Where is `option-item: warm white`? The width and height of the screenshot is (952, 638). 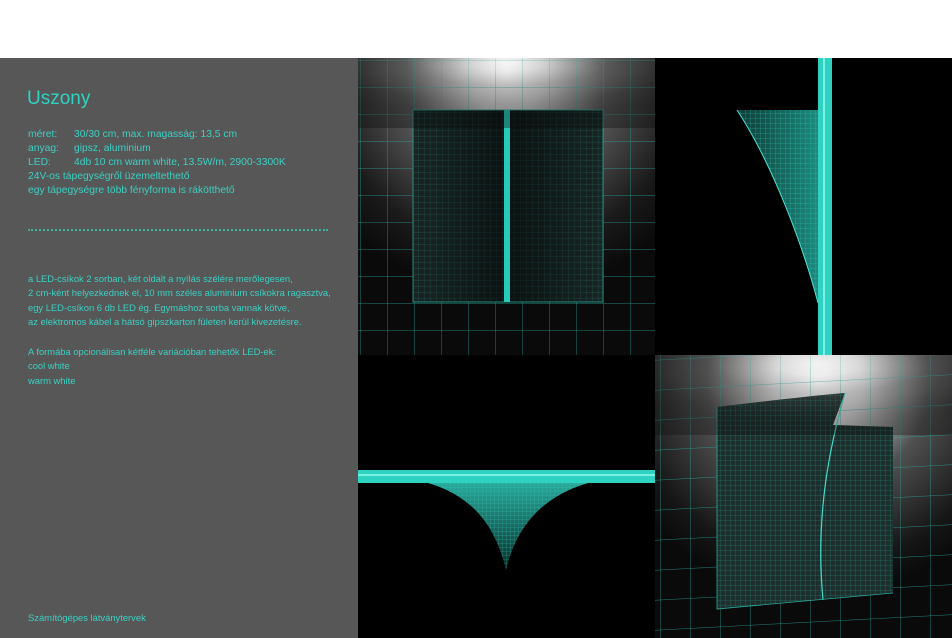
option-item: warm white is located at coordinates (52, 380).